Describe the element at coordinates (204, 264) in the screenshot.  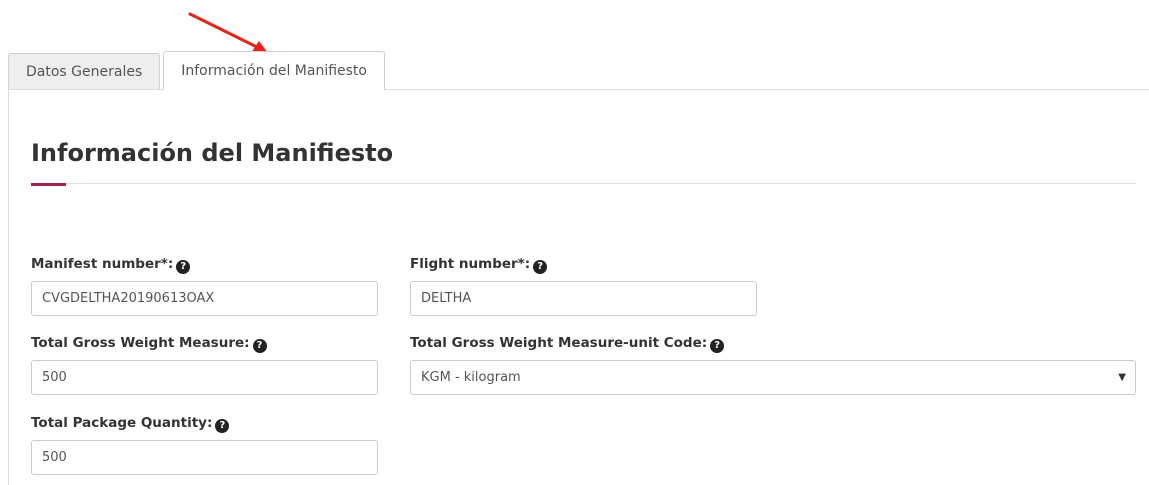
I see `manifest-number-label: Manifest number*:?` at that location.